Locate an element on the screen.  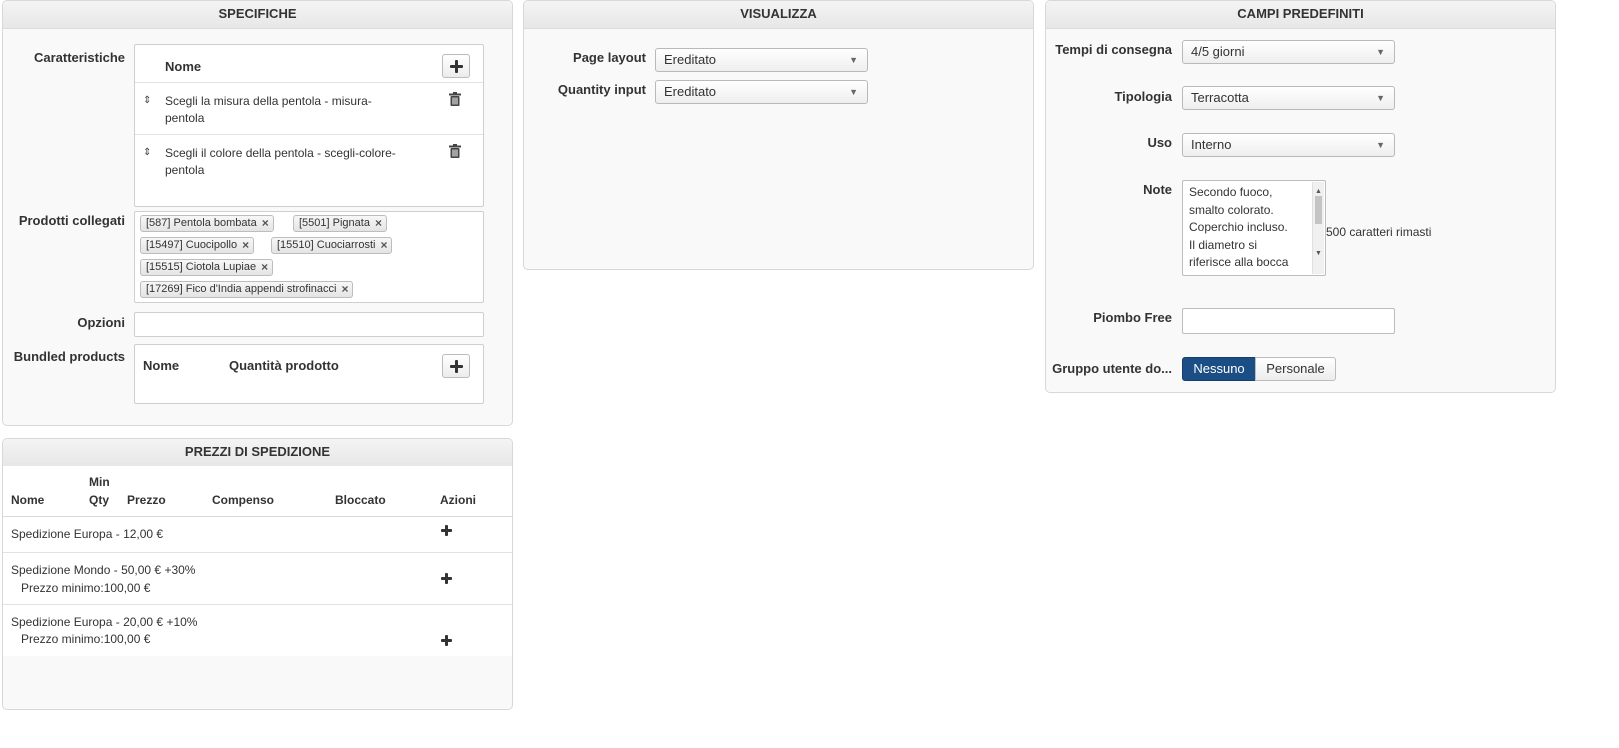
quantity-input-select: Ereditato ▼ is located at coordinates (761, 92).